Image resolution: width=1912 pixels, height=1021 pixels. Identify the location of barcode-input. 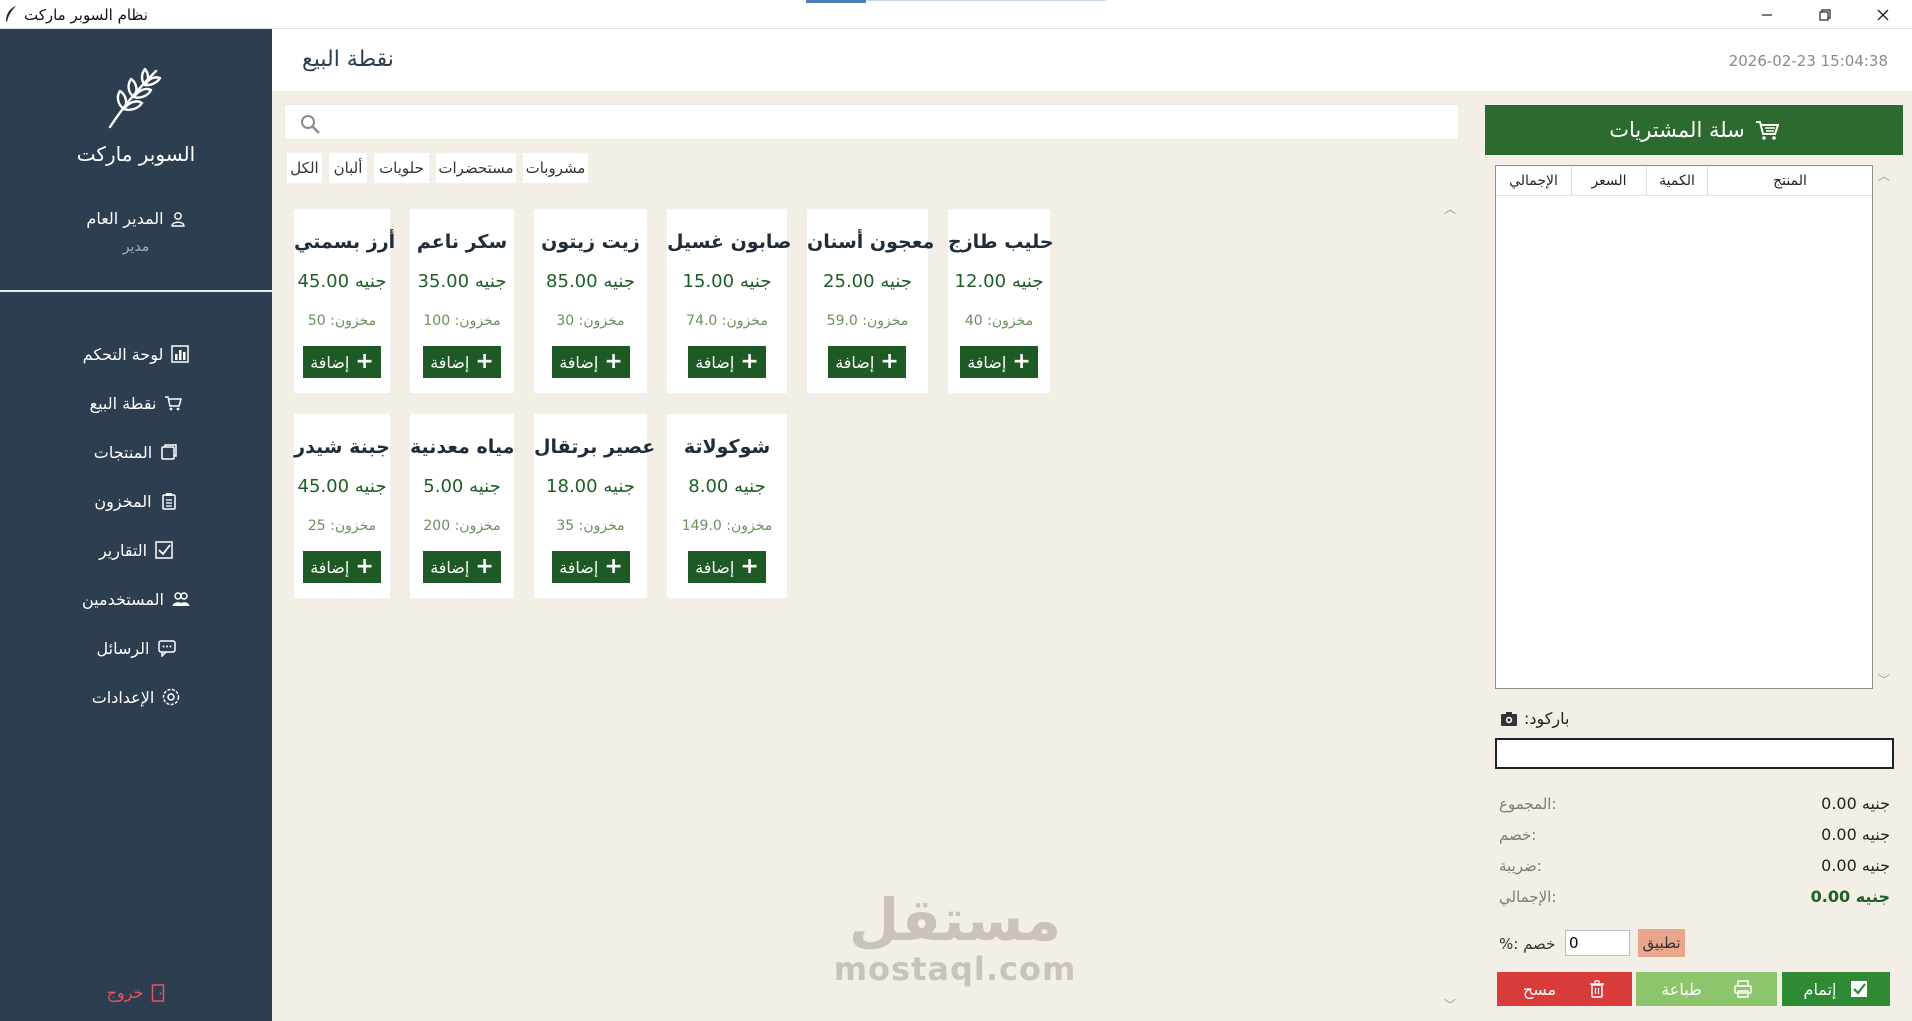
(1694, 753).